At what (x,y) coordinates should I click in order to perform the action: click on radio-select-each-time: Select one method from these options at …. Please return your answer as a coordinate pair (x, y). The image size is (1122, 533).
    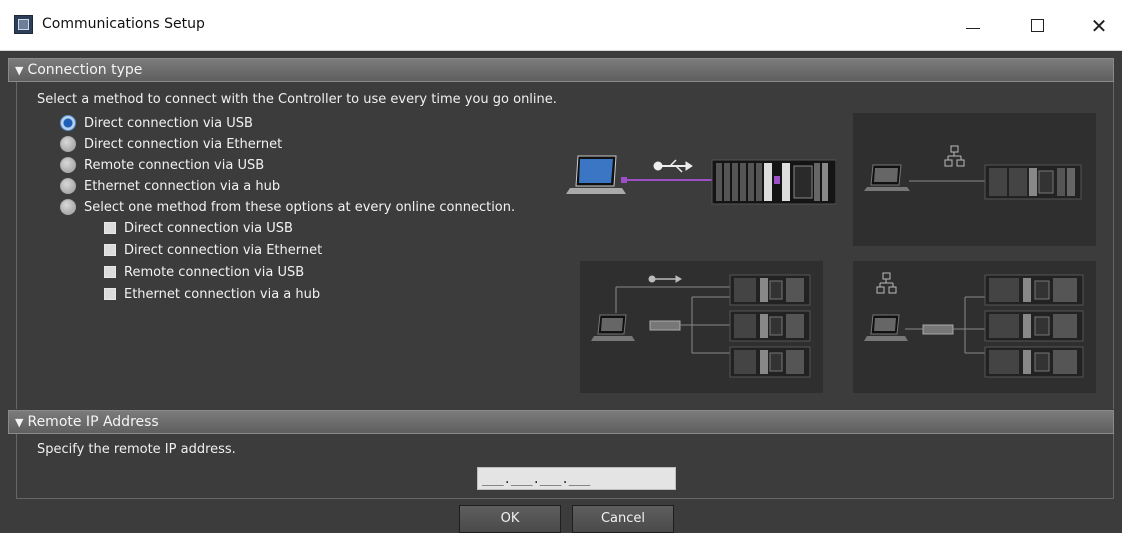
    Looking at the image, I should click on (287, 207).